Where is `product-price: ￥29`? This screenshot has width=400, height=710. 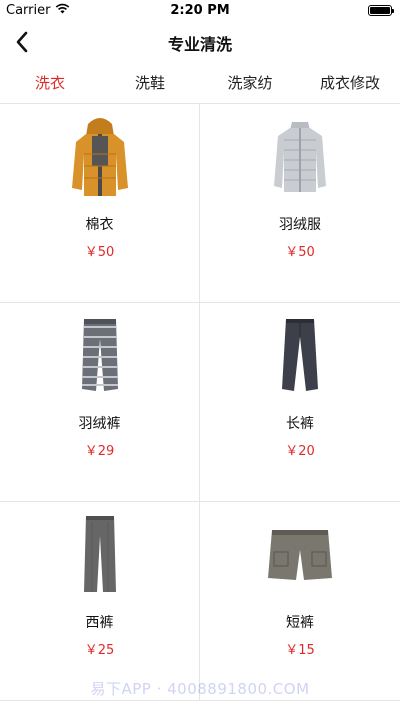 product-price: ￥29 is located at coordinates (99, 451).